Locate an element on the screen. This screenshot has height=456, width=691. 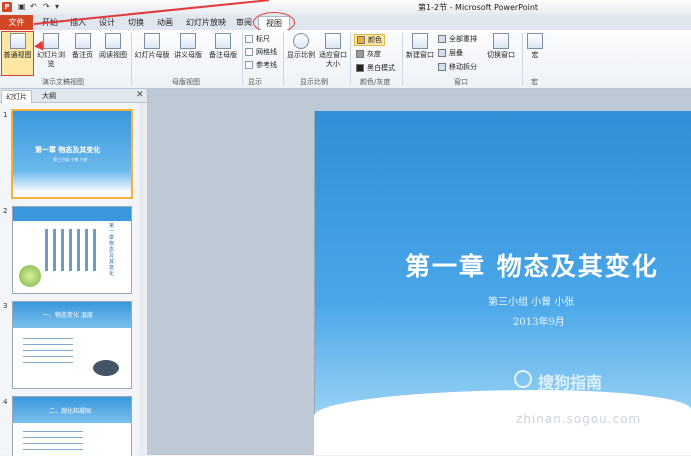
title-bar is located at coordinates (345, 7).